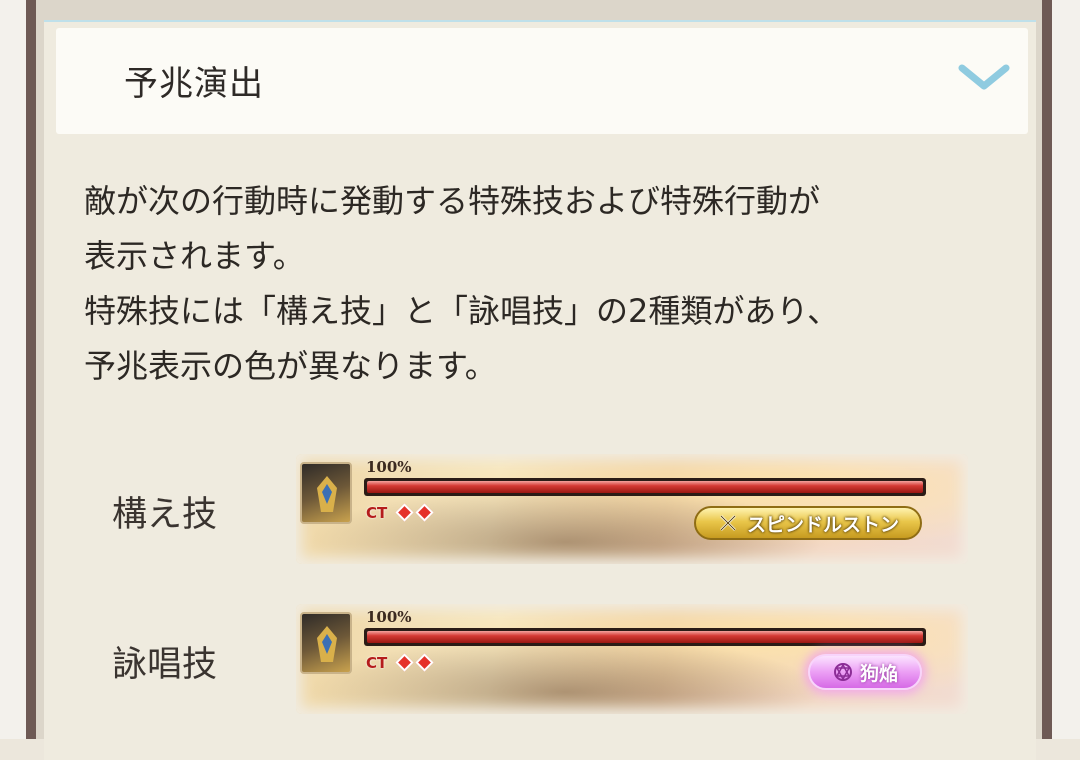  What do you see at coordinates (462, 311) in the screenshot?
I see `description-line: 特殊技には「構え技」と「詠唱技」の2種類があり、` at bounding box center [462, 311].